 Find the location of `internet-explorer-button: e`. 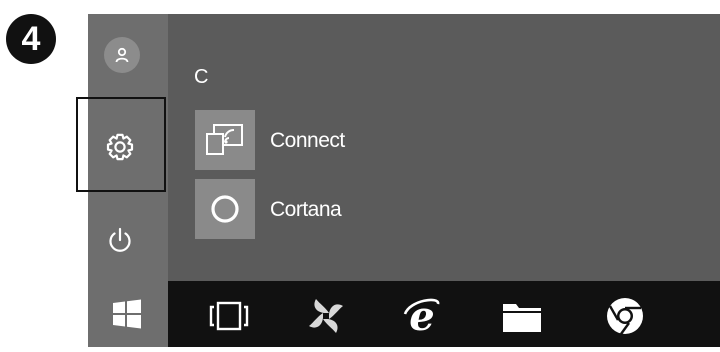

internet-explorer-button: e is located at coordinates (422, 316).